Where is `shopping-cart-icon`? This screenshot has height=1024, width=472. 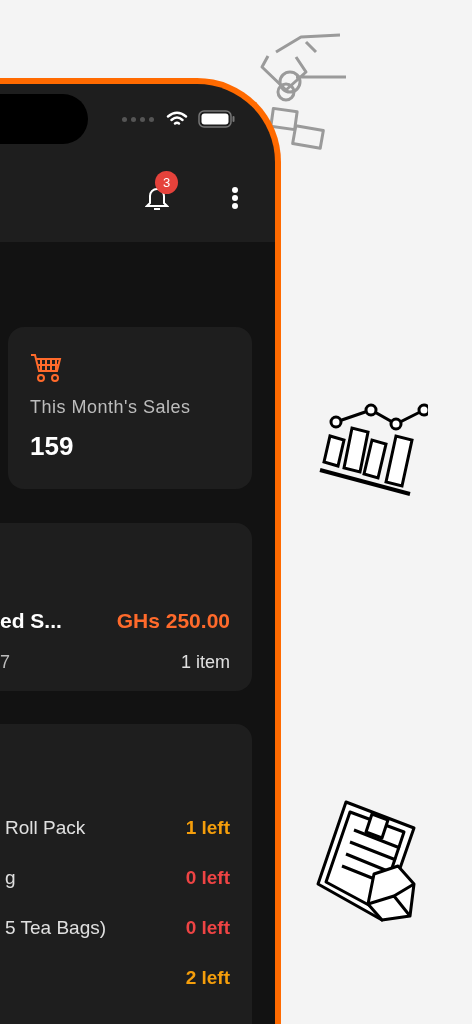 shopping-cart-icon is located at coordinates (46, 368).